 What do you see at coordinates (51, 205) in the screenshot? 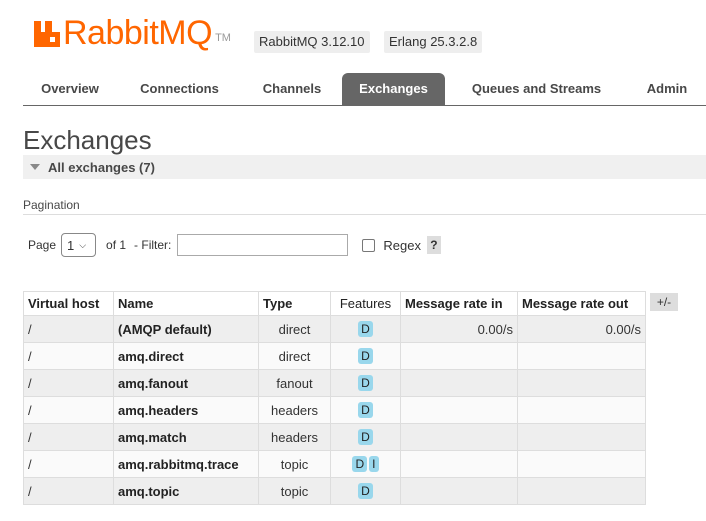
I see `pagination-heading: Pagination` at bounding box center [51, 205].